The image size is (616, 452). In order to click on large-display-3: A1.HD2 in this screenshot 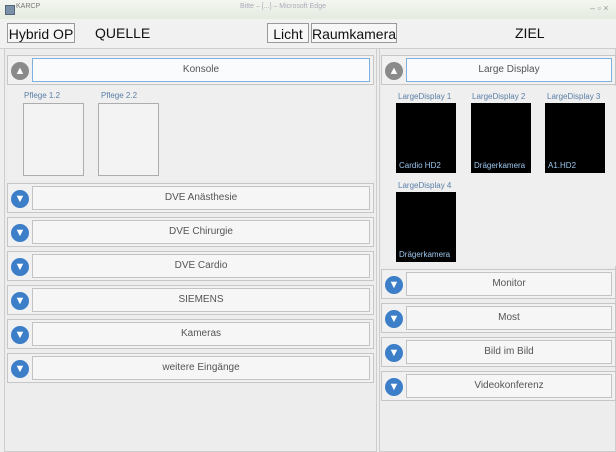, I will do `click(575, 138)`.